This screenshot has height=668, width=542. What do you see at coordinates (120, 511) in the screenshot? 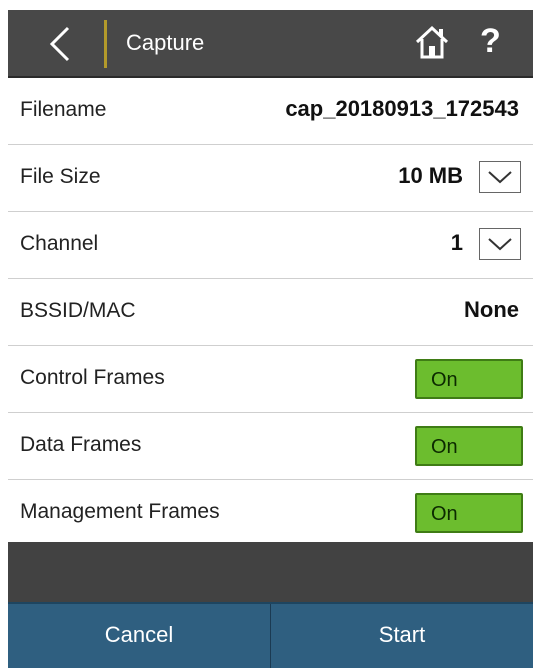
I see `management-frames-label: Management Frames` at bounding box center [120, 511].